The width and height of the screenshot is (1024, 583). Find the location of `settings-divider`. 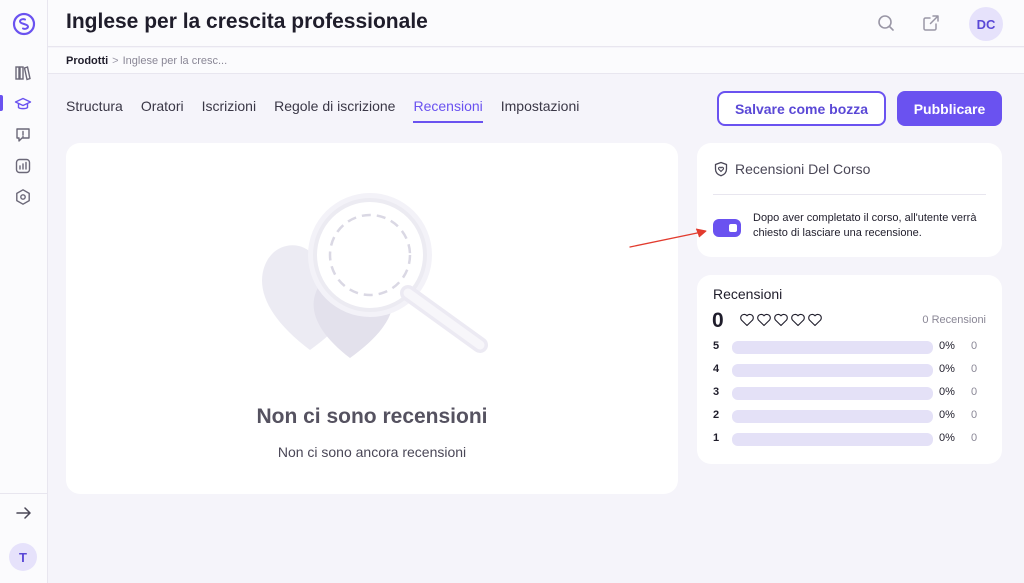

settings-divider is located at coordinates (849, 194).